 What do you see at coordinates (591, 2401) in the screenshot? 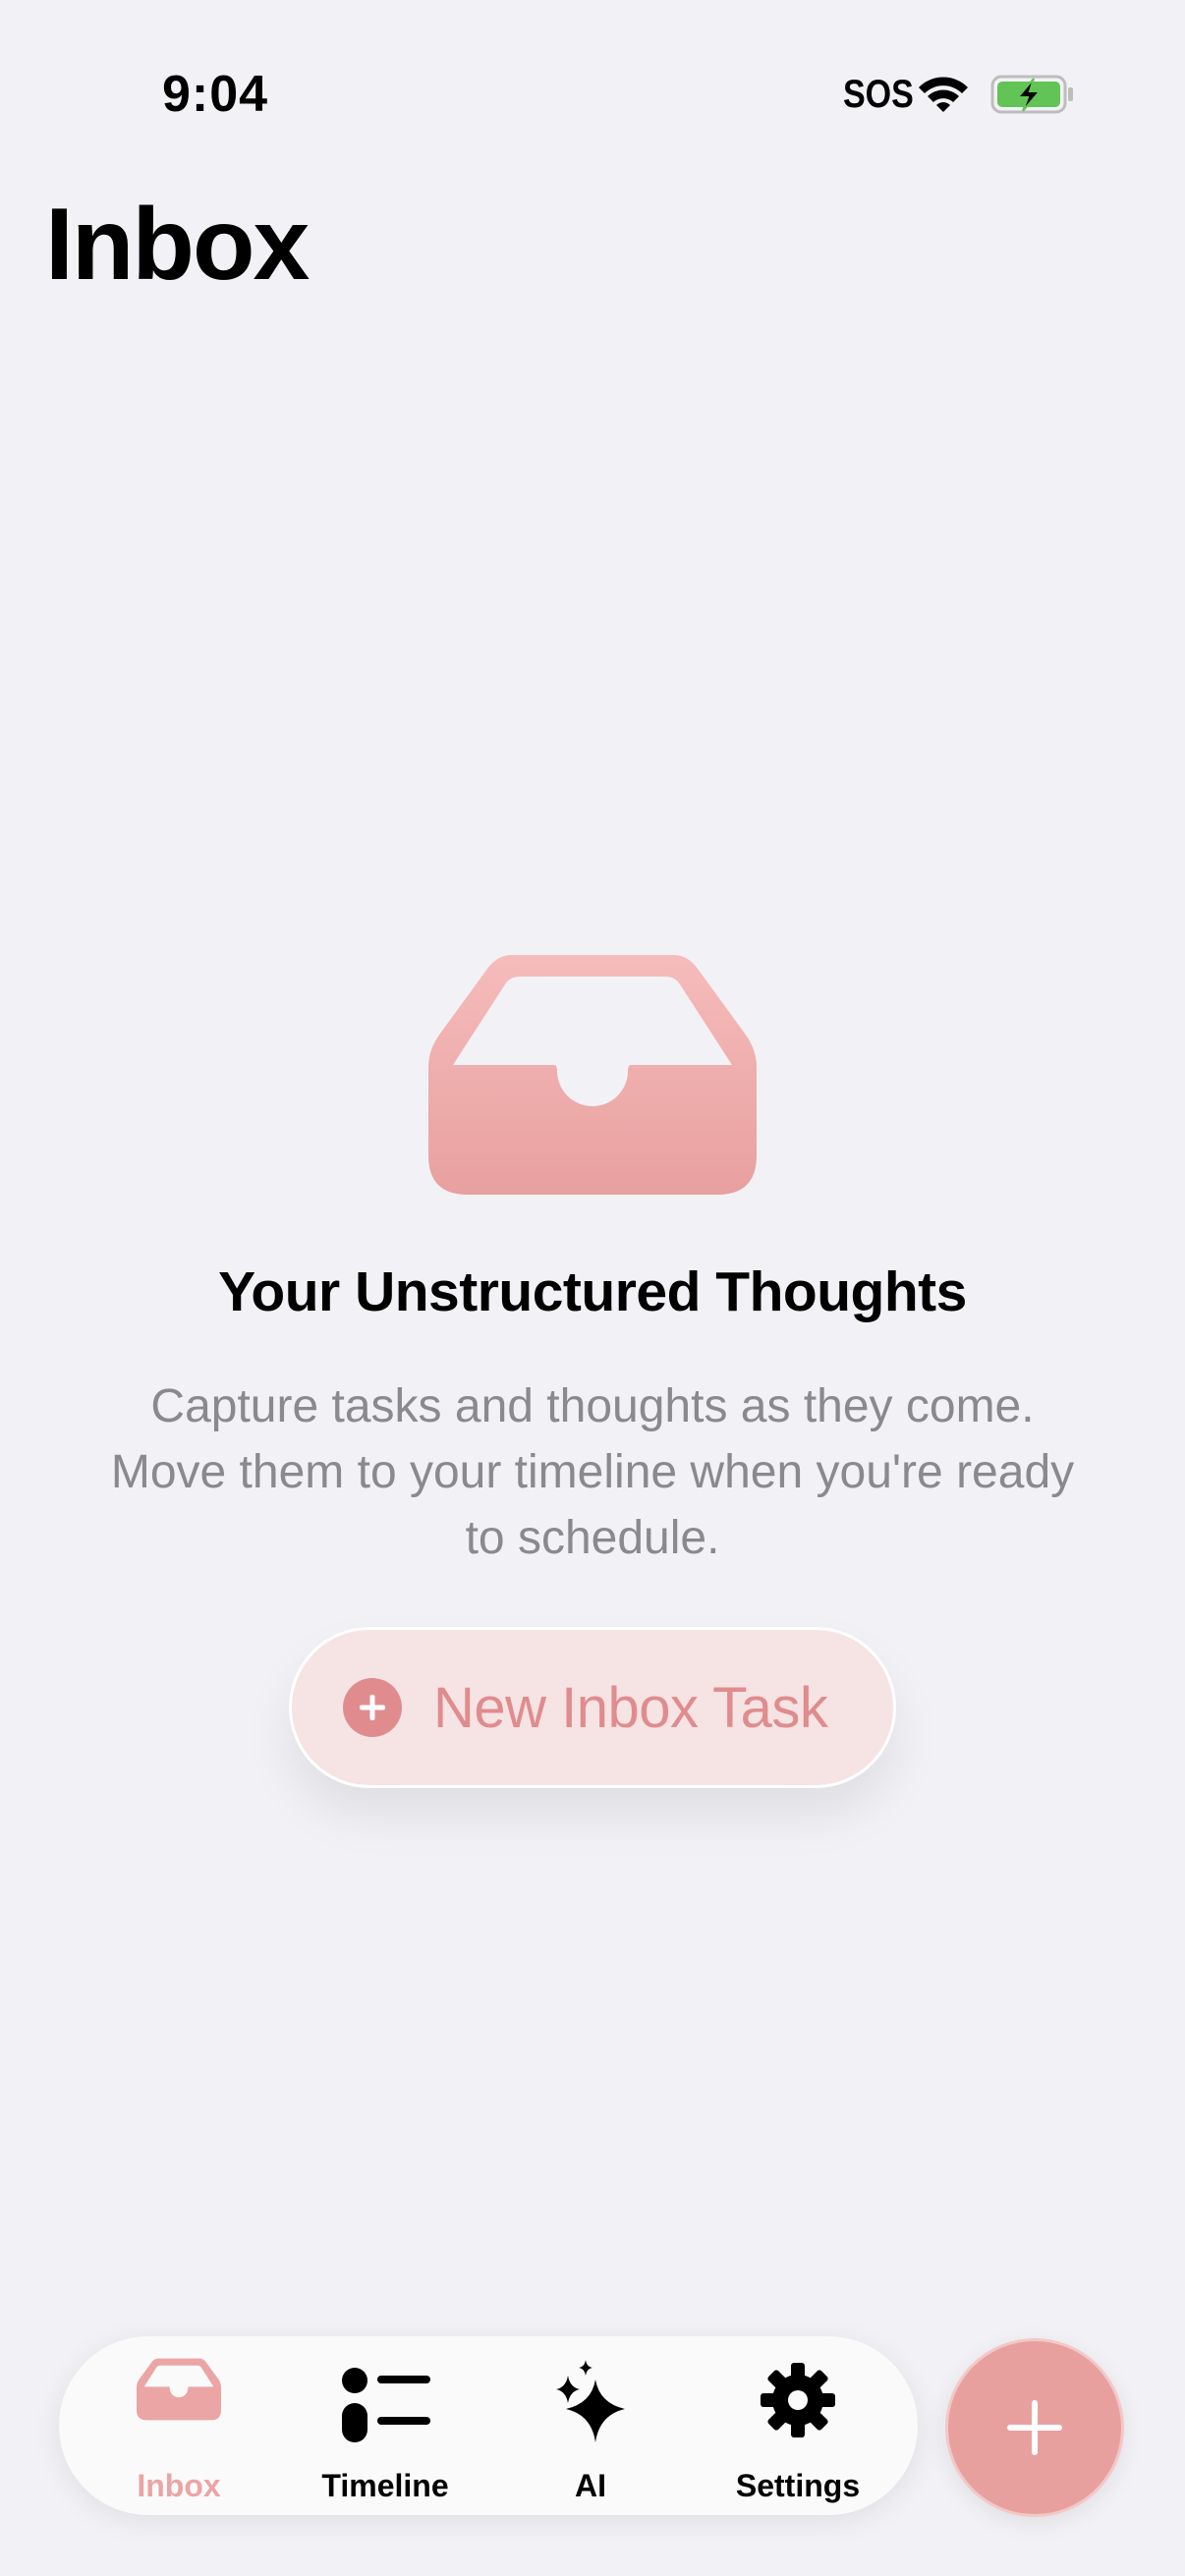
I see `sparkles-icon` at bounding box center [591, 2401].